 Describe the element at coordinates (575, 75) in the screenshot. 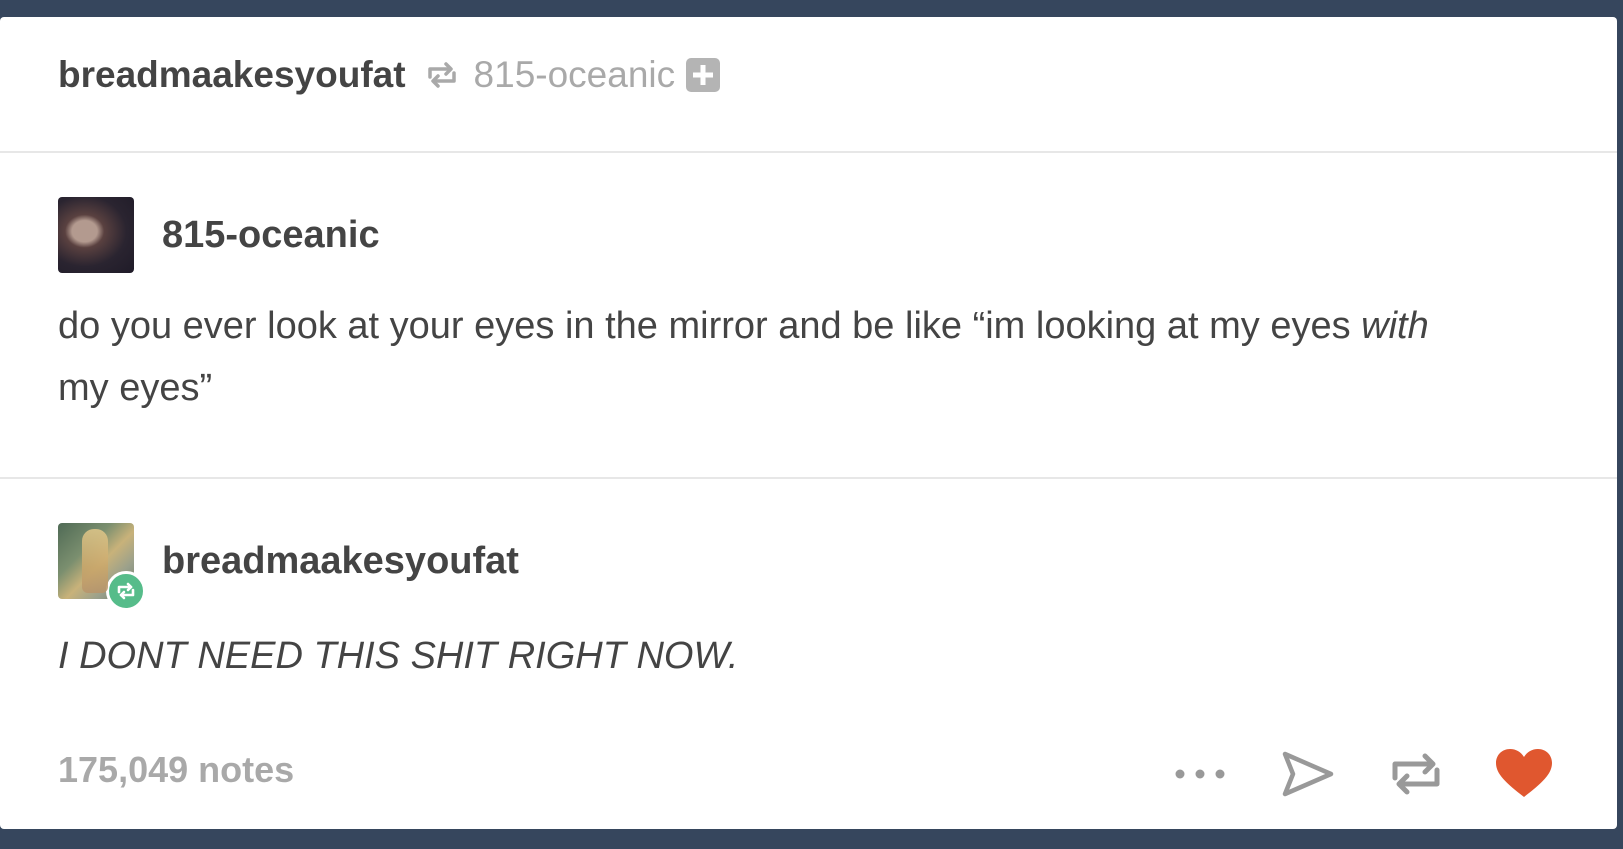

I see `source-link: 815-oceanic` at that location.